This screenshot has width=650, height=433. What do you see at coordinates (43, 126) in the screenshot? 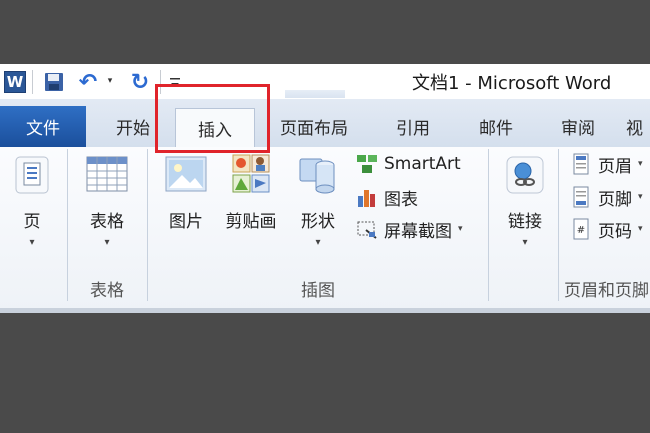
I see `tab-file: 文件` at bounding box center [43, 126].